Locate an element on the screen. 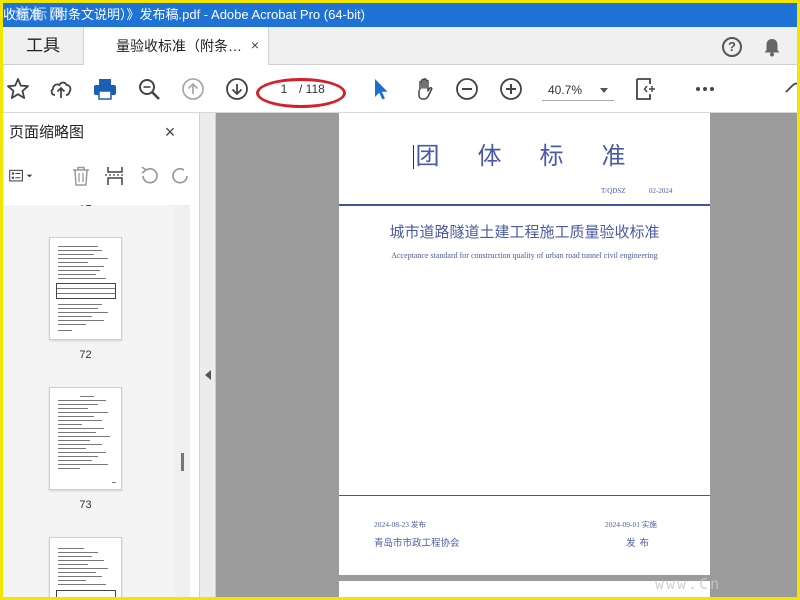  tab-tools: 工具 is located at coordinates (43, 46).